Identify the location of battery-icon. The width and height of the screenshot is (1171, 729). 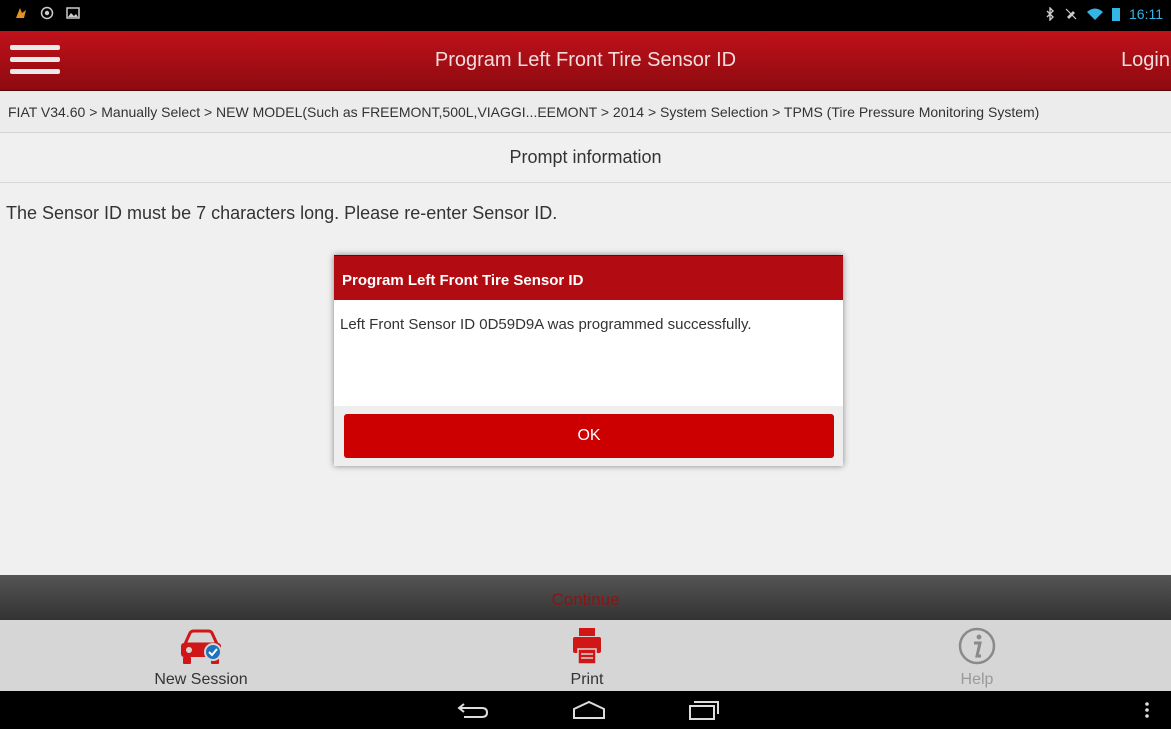
(1116, 14).